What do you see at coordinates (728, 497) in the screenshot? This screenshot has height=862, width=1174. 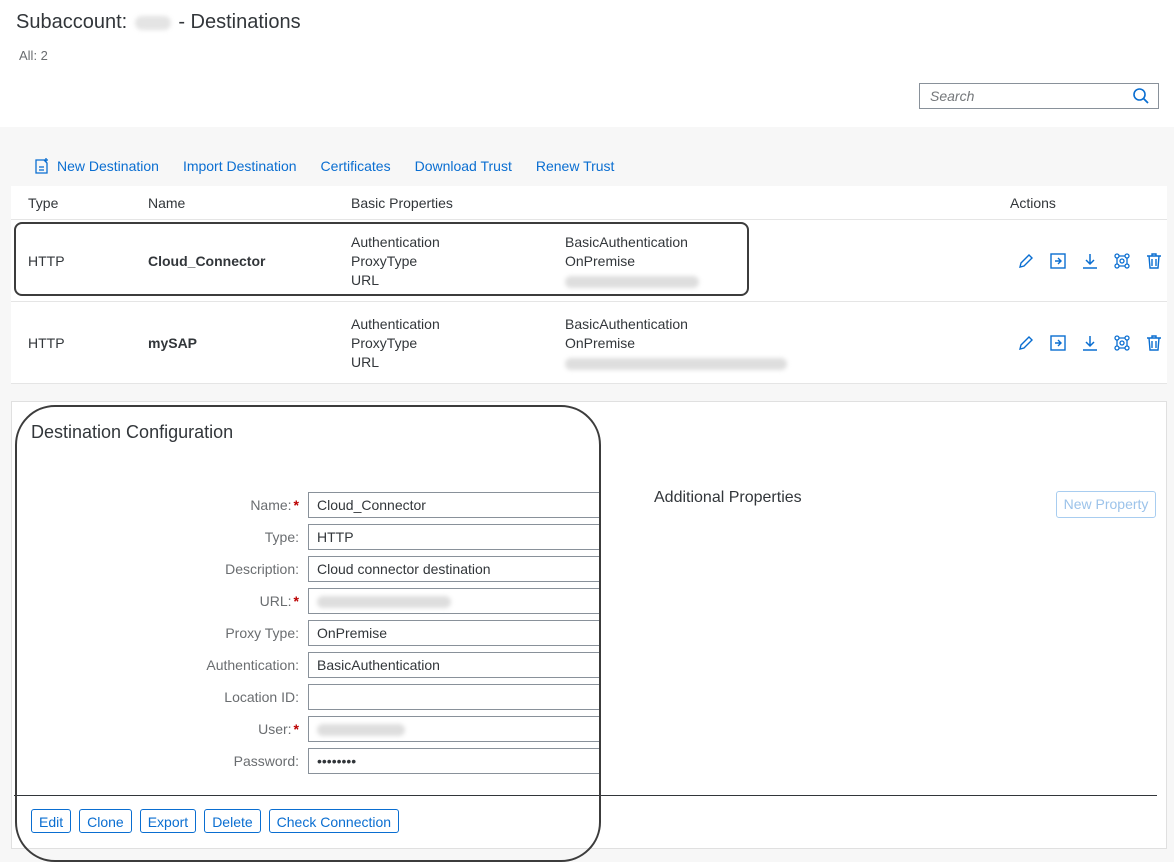 I see `additional-properties-title: Additional Properties` at bounding box center [728, 497].